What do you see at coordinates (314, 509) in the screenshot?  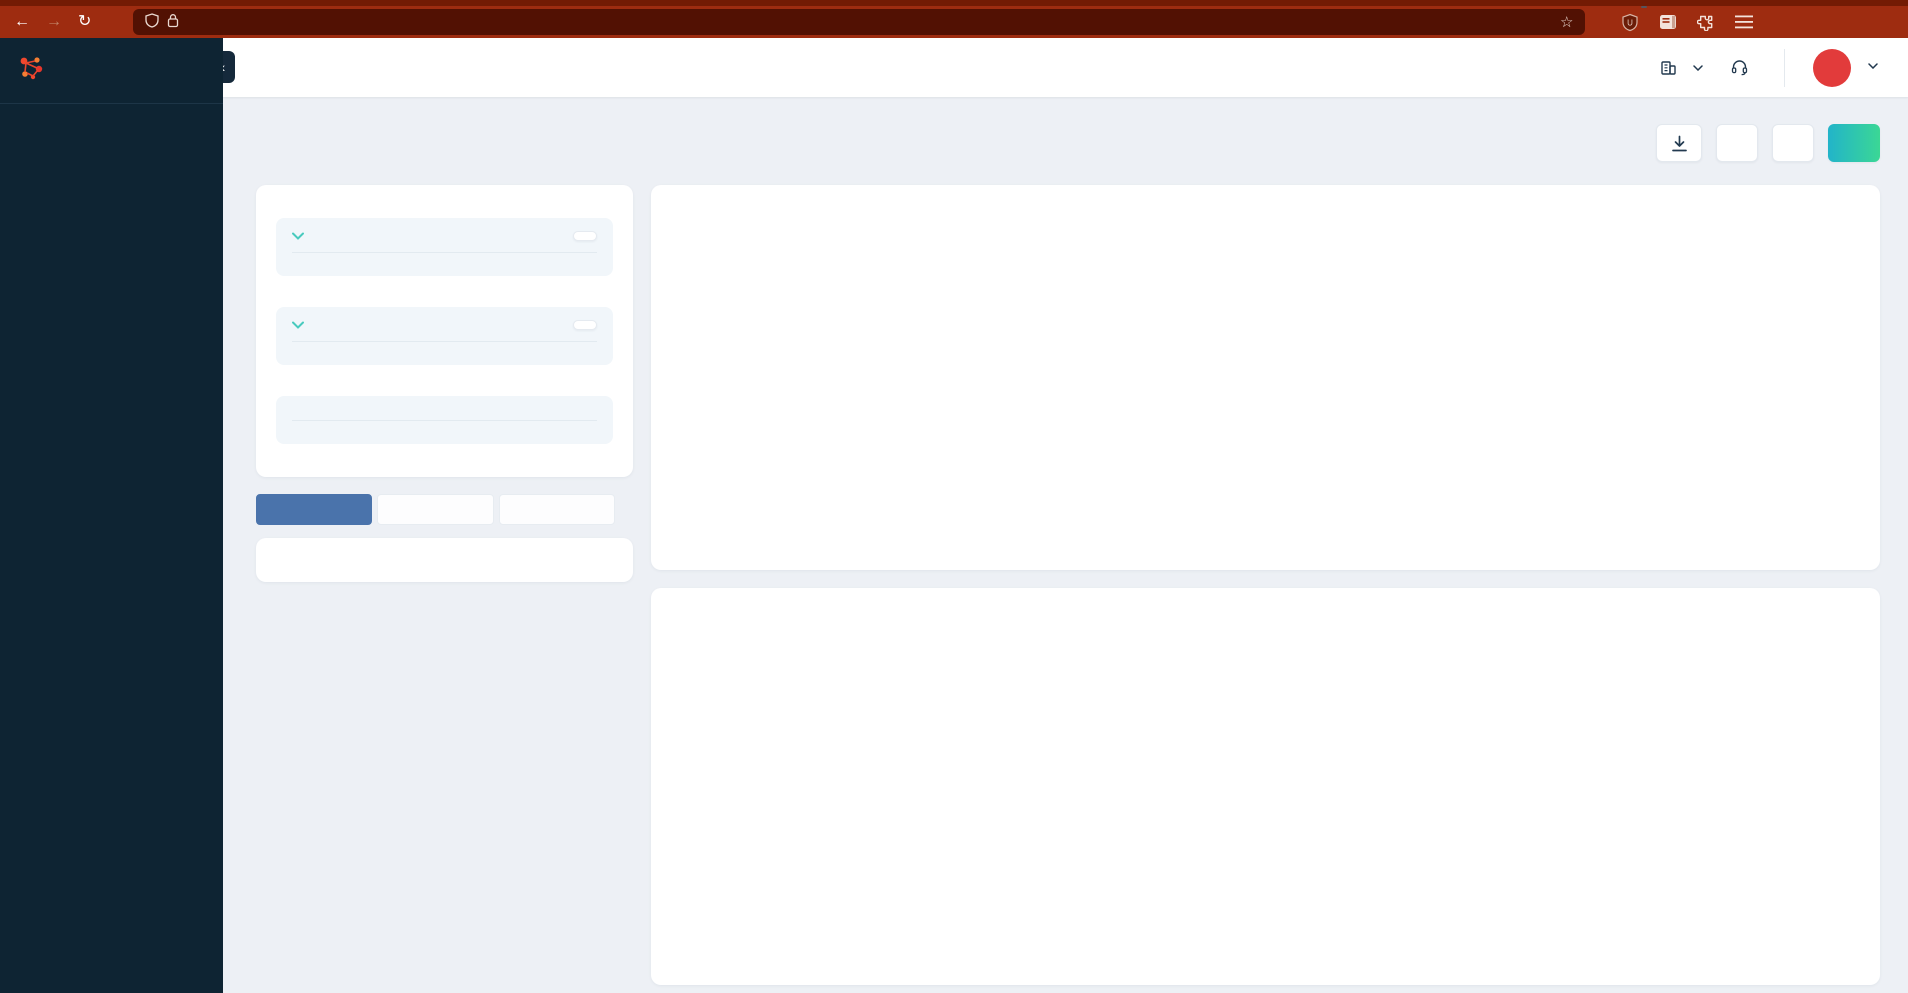 I see `tab-annual` at bounding box center [314, 509].